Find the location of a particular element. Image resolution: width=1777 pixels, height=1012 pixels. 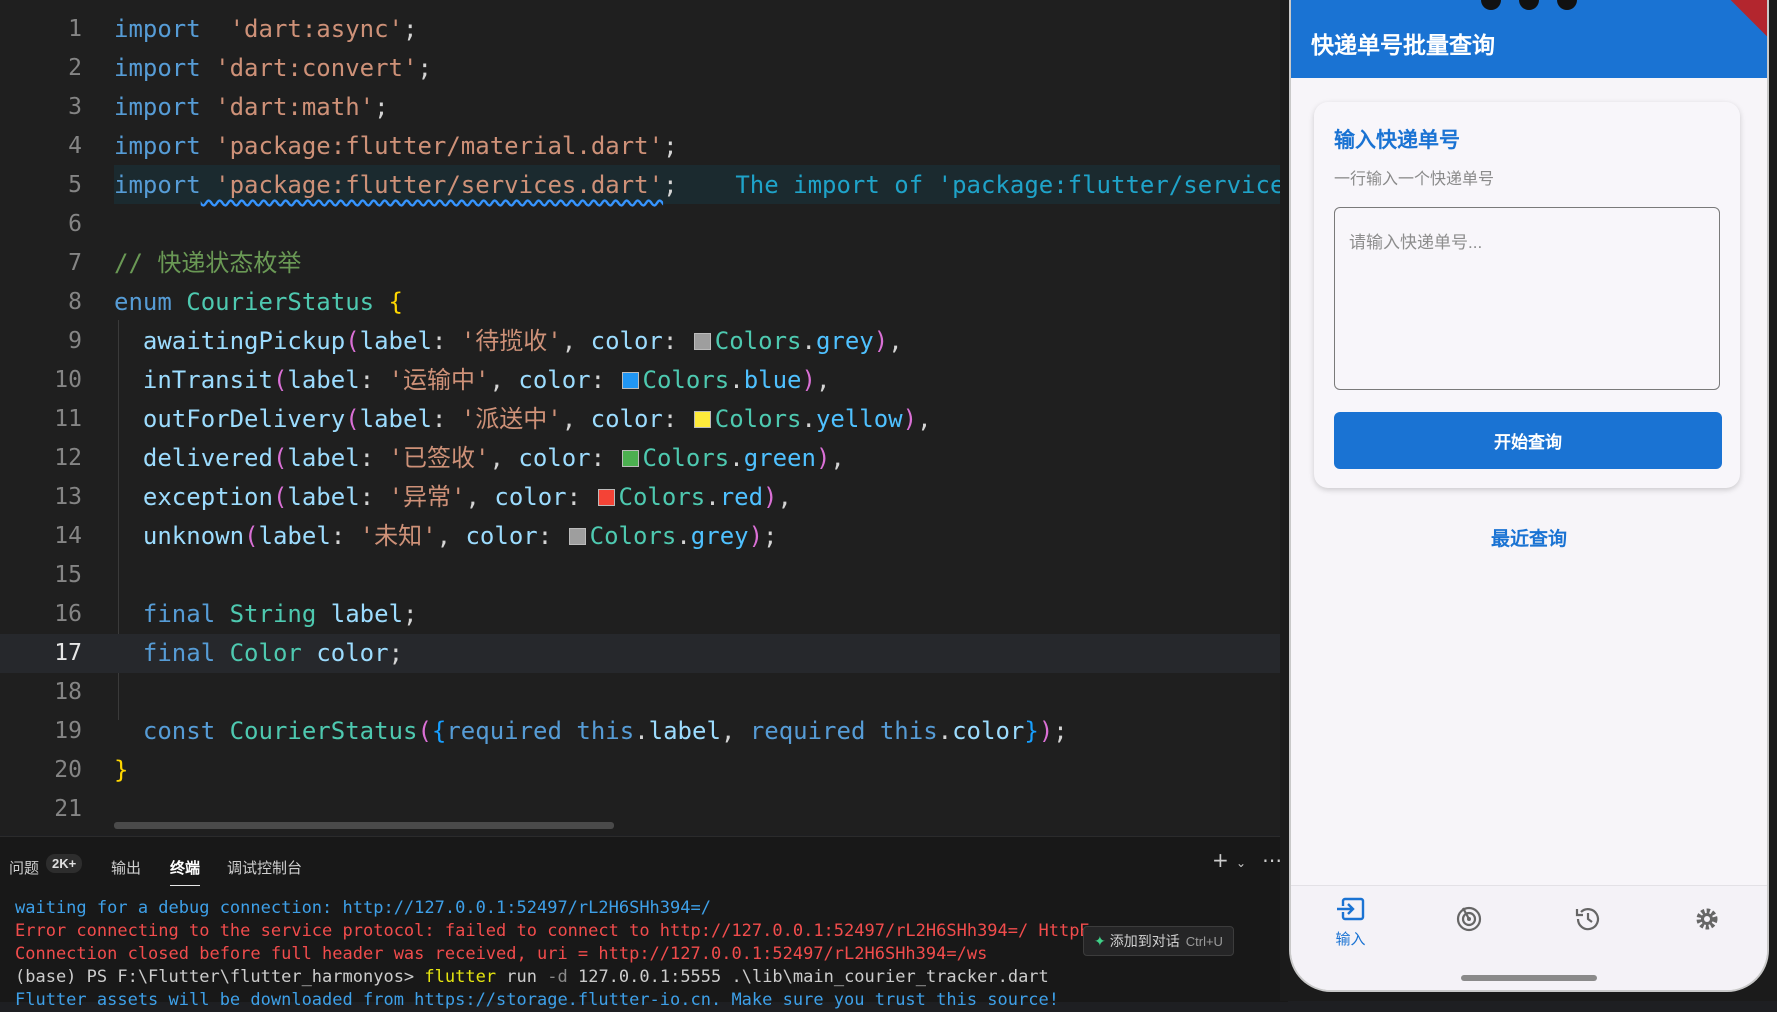

code-line: 4 import 'package:flutter/material.dart'; is located at coordinates (640, 146).